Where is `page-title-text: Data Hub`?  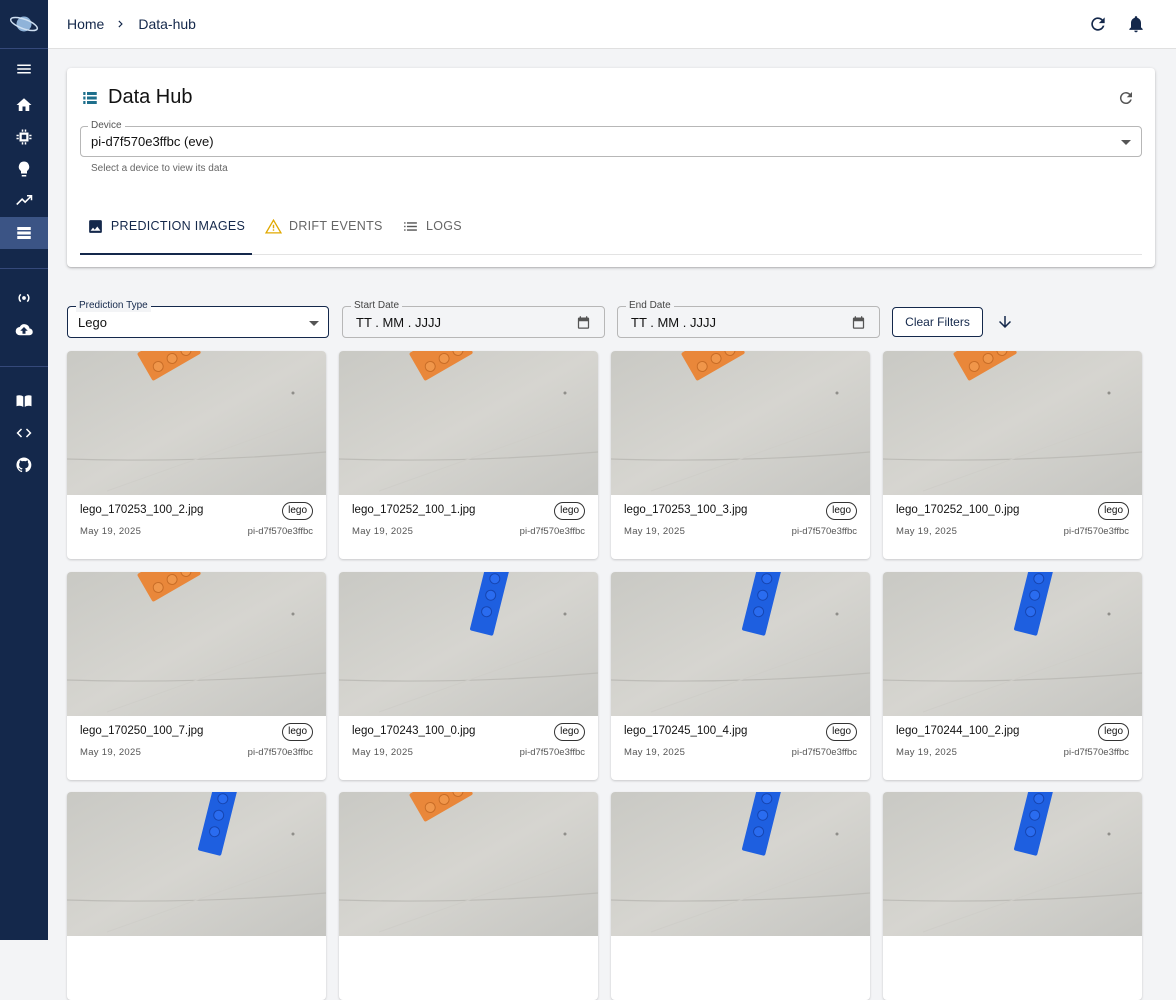
page-title-text: Data Hub is located at coordinates (150, 97).